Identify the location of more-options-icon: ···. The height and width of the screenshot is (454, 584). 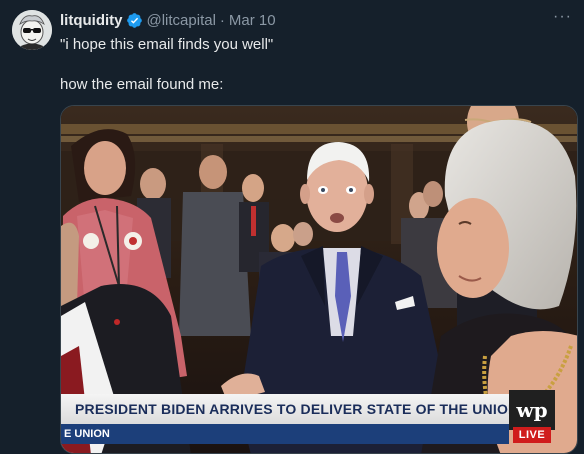
(562, 17).